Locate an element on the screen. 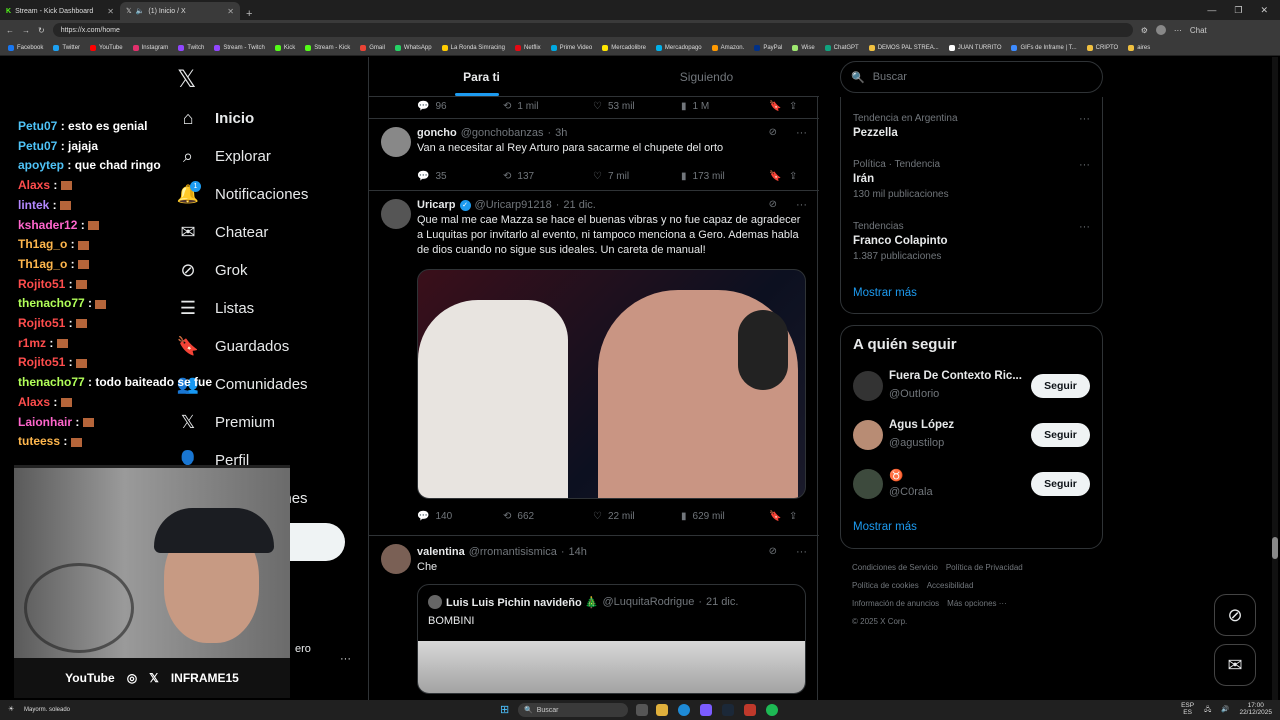  show-more-trends-link: Mostrar más is located at coordinates (971, 293).